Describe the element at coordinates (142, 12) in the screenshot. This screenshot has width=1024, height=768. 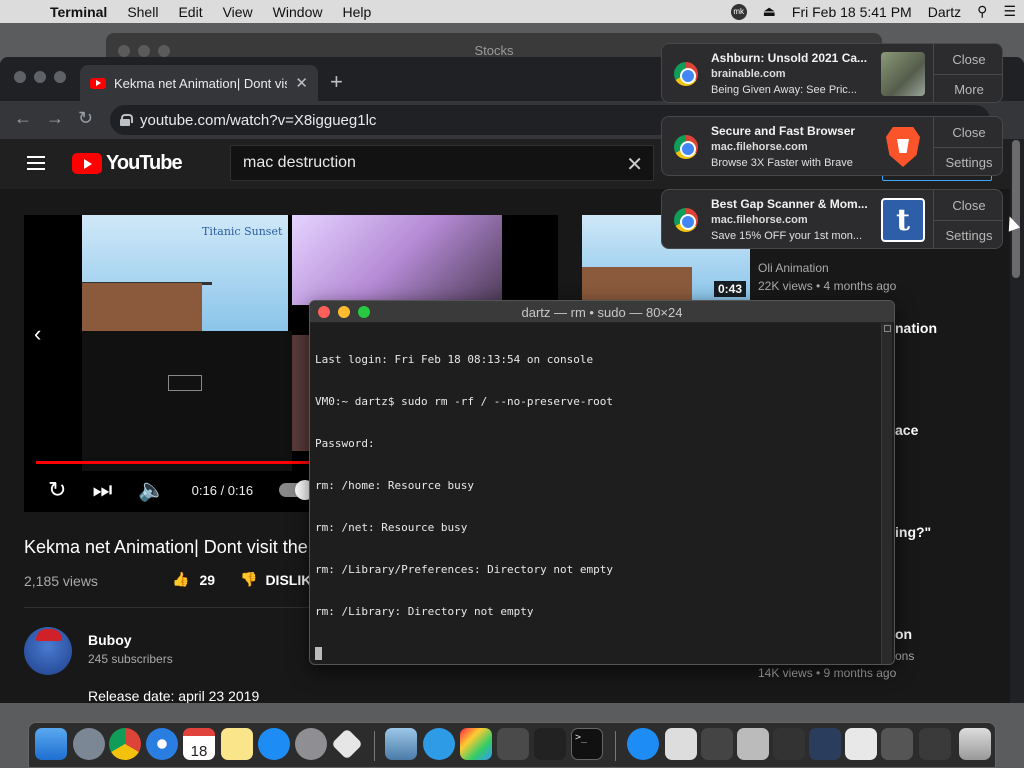
I see `menu-shell: Shell` at that location.